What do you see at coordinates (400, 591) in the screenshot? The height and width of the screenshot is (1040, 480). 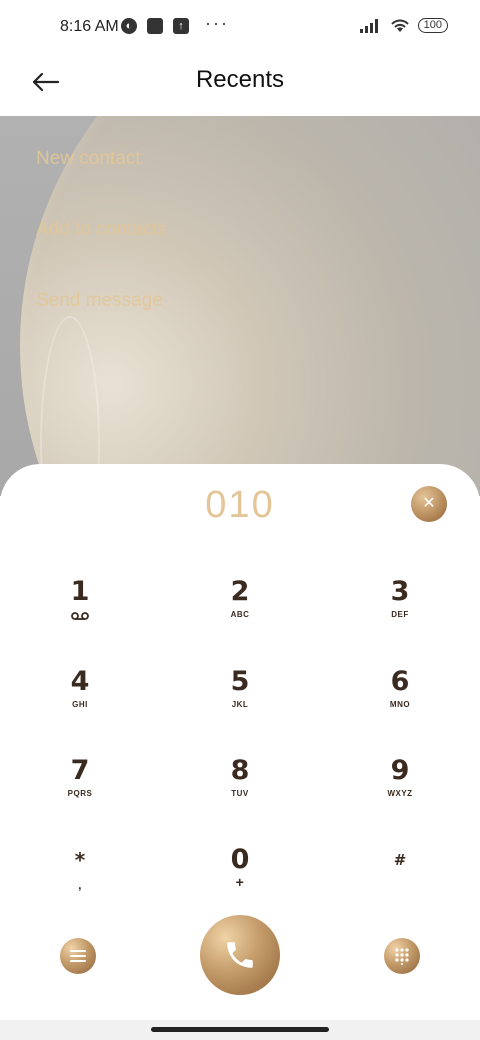 I see `key-digit: 3` at bounding box center [400, 591].